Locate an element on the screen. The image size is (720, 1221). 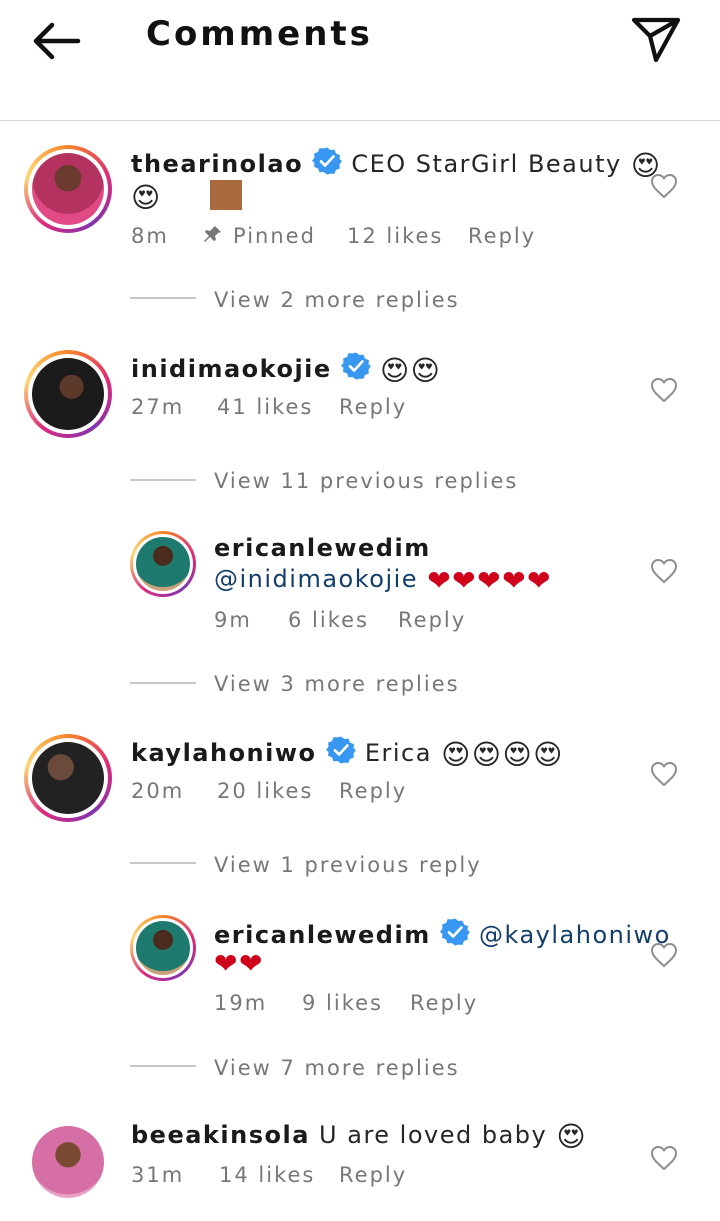
comment-meta: 19m 9 likes Reply is located at coordinates (364, 1004).